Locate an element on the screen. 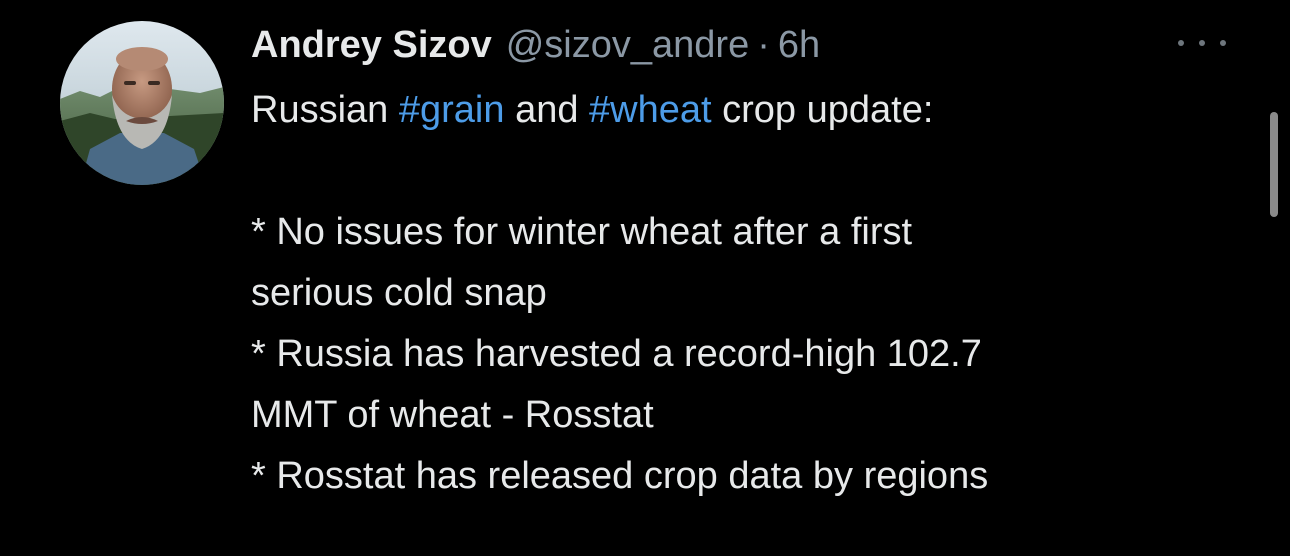  hashtag-wheat-link: #wheat is located at coordinates (650, 110).